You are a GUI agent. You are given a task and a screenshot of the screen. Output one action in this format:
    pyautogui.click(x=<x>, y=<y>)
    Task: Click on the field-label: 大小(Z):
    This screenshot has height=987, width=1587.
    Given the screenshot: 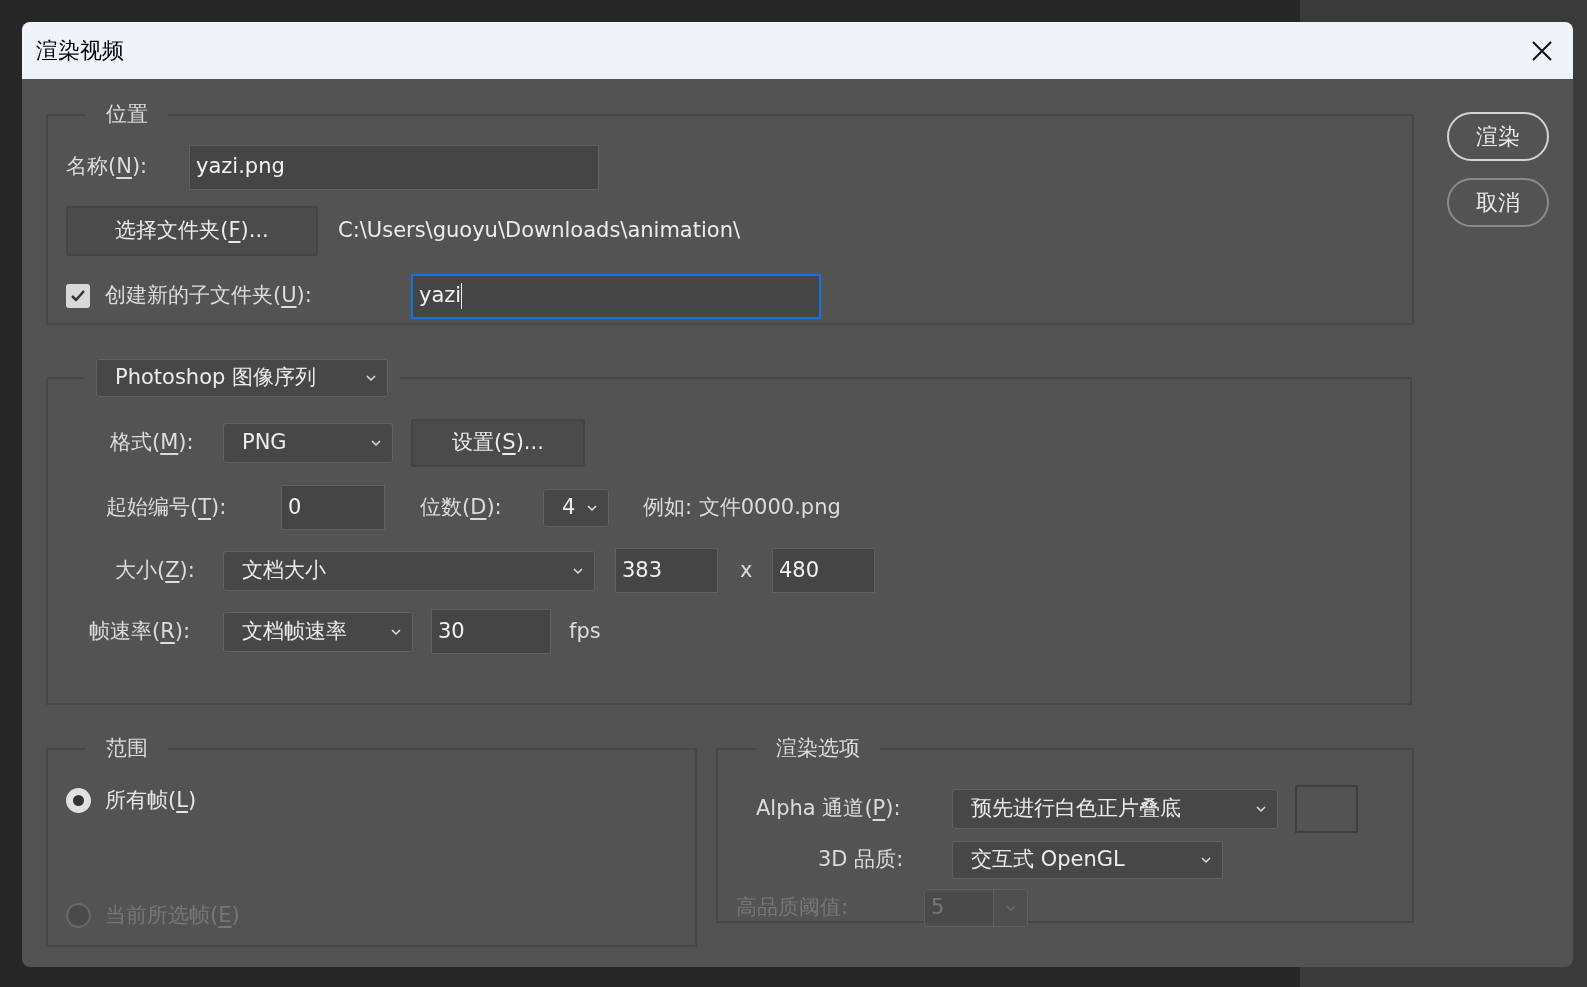 What is the action you would take?
    pyautogui.click(x=155, y=570)
    